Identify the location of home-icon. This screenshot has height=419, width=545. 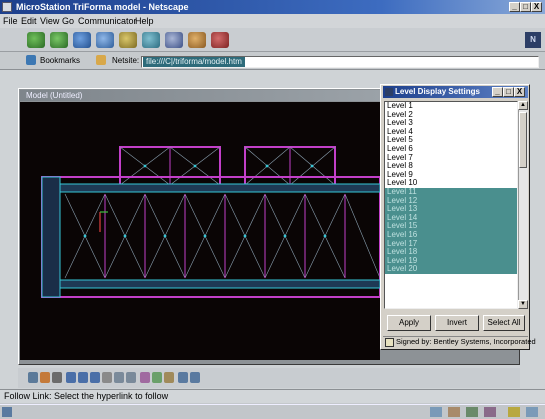
(105, 40).